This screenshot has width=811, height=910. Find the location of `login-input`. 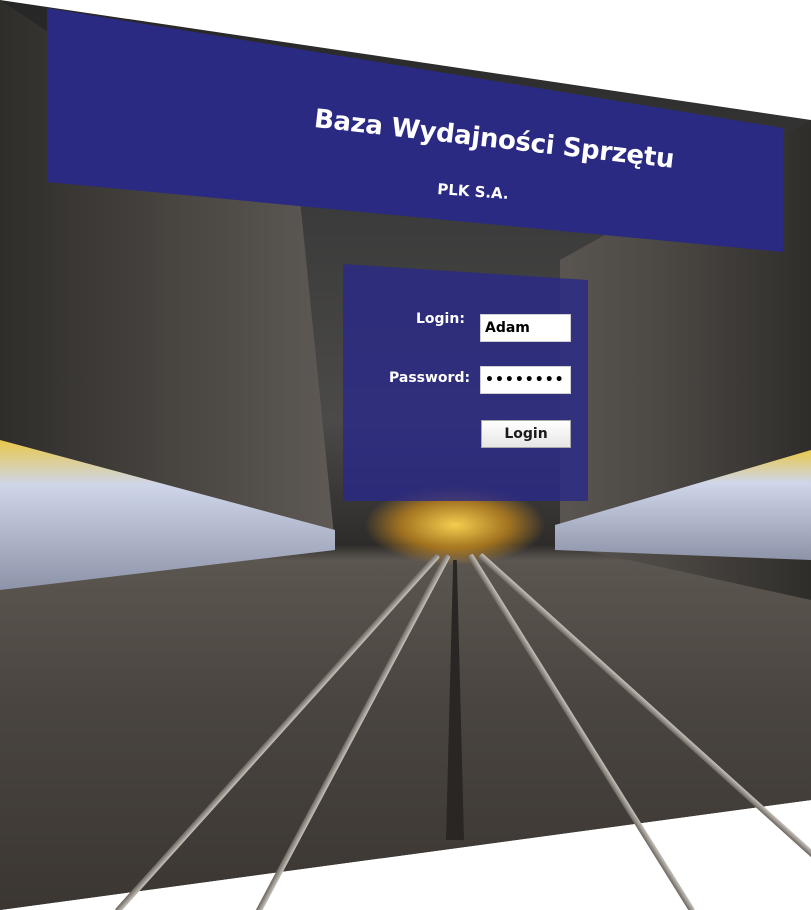

login-input is located at coordinates (525, 328).